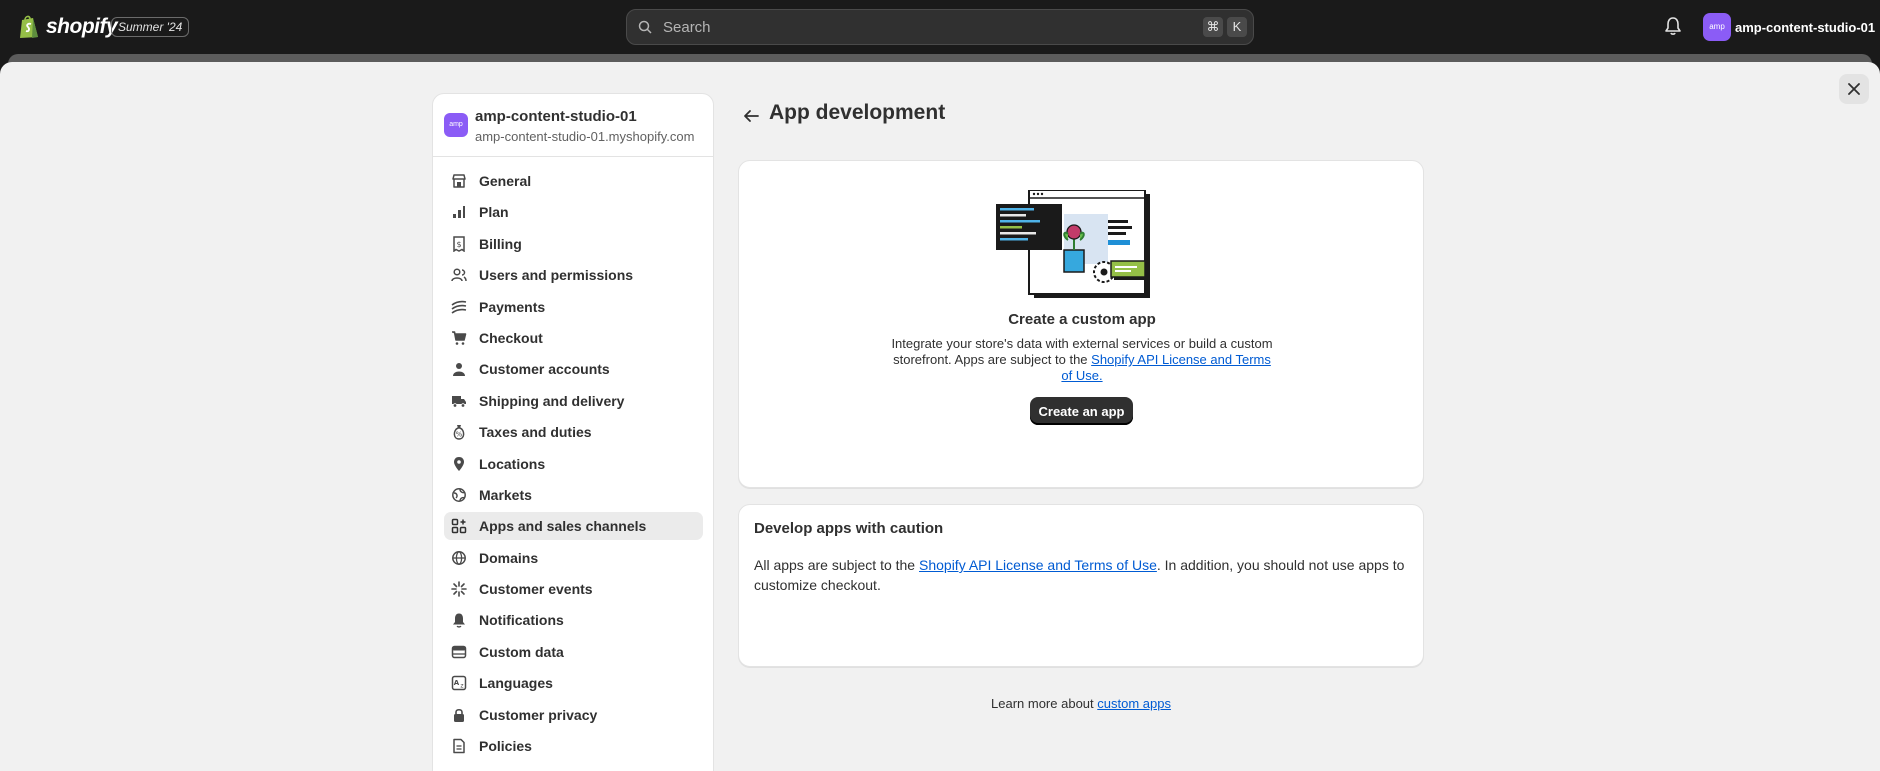 The height and width of the screenshot is (771, 1880). I want to click on sidebar-item-label: Customer privacy, so click(538, 714).